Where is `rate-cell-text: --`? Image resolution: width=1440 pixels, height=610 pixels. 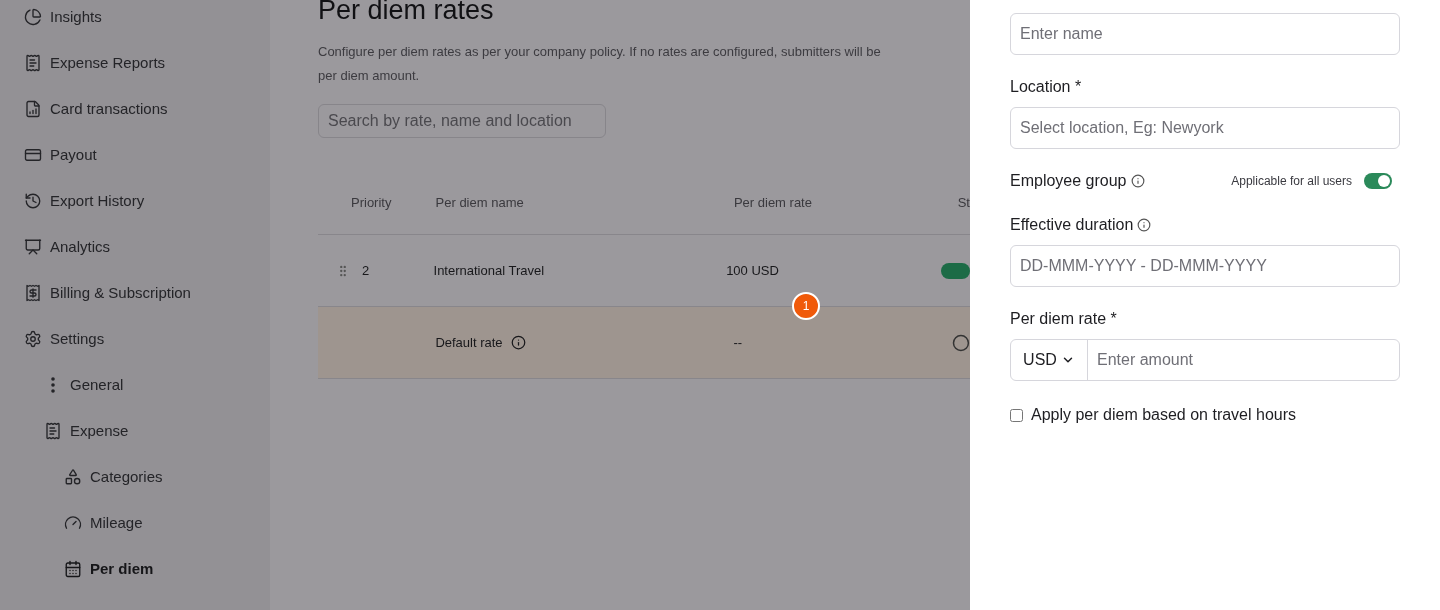
rate-cell-text: -- is located at coordinates (738, 342).